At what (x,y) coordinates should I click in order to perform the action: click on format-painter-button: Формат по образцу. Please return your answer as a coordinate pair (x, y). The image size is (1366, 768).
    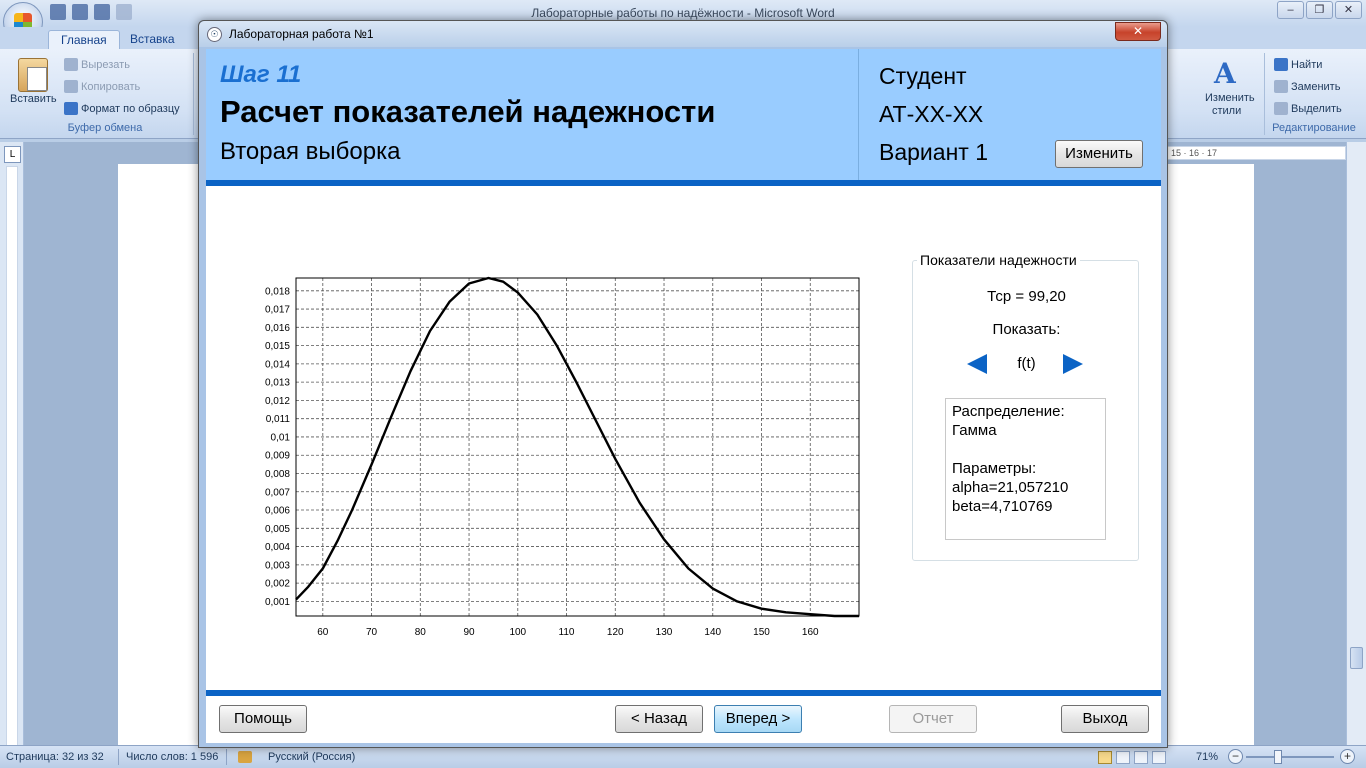
    Looking at the image, I should click on (122, 108).